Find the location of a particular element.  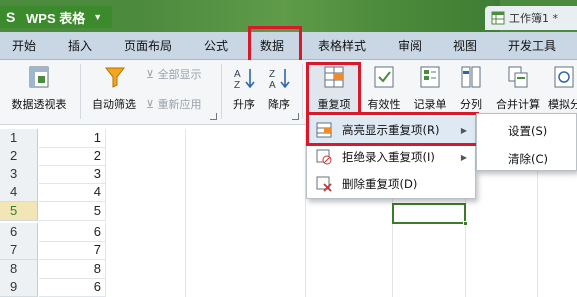

record-form-button: 记录单 is located at coordinates (430, 91).